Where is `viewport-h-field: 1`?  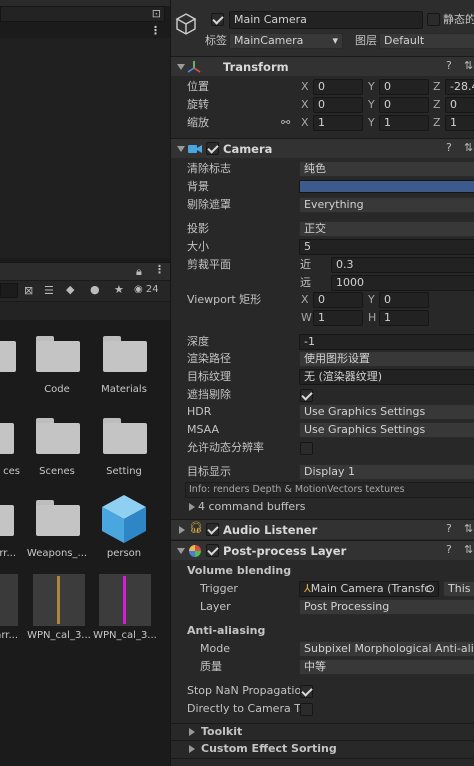
viewport-h-field: 1 is located at coordinates (404, 318).